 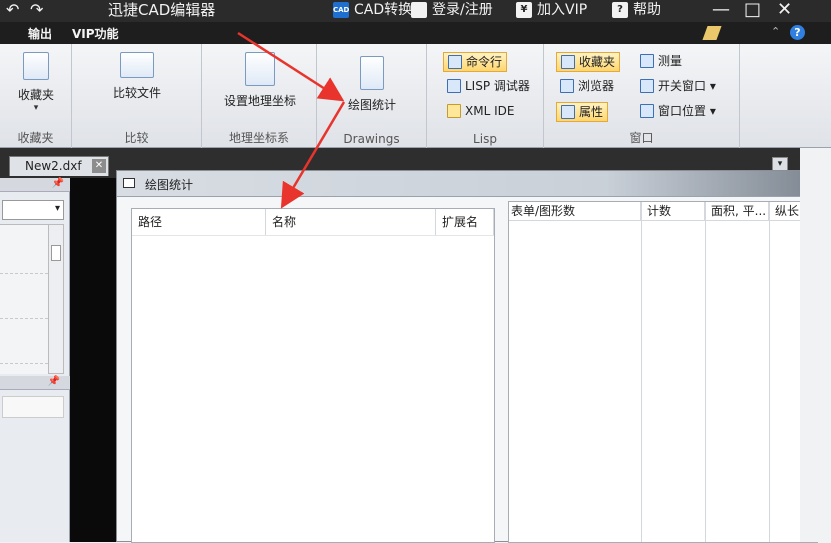 I want to click on panel-list, so click(x=24, y=299).